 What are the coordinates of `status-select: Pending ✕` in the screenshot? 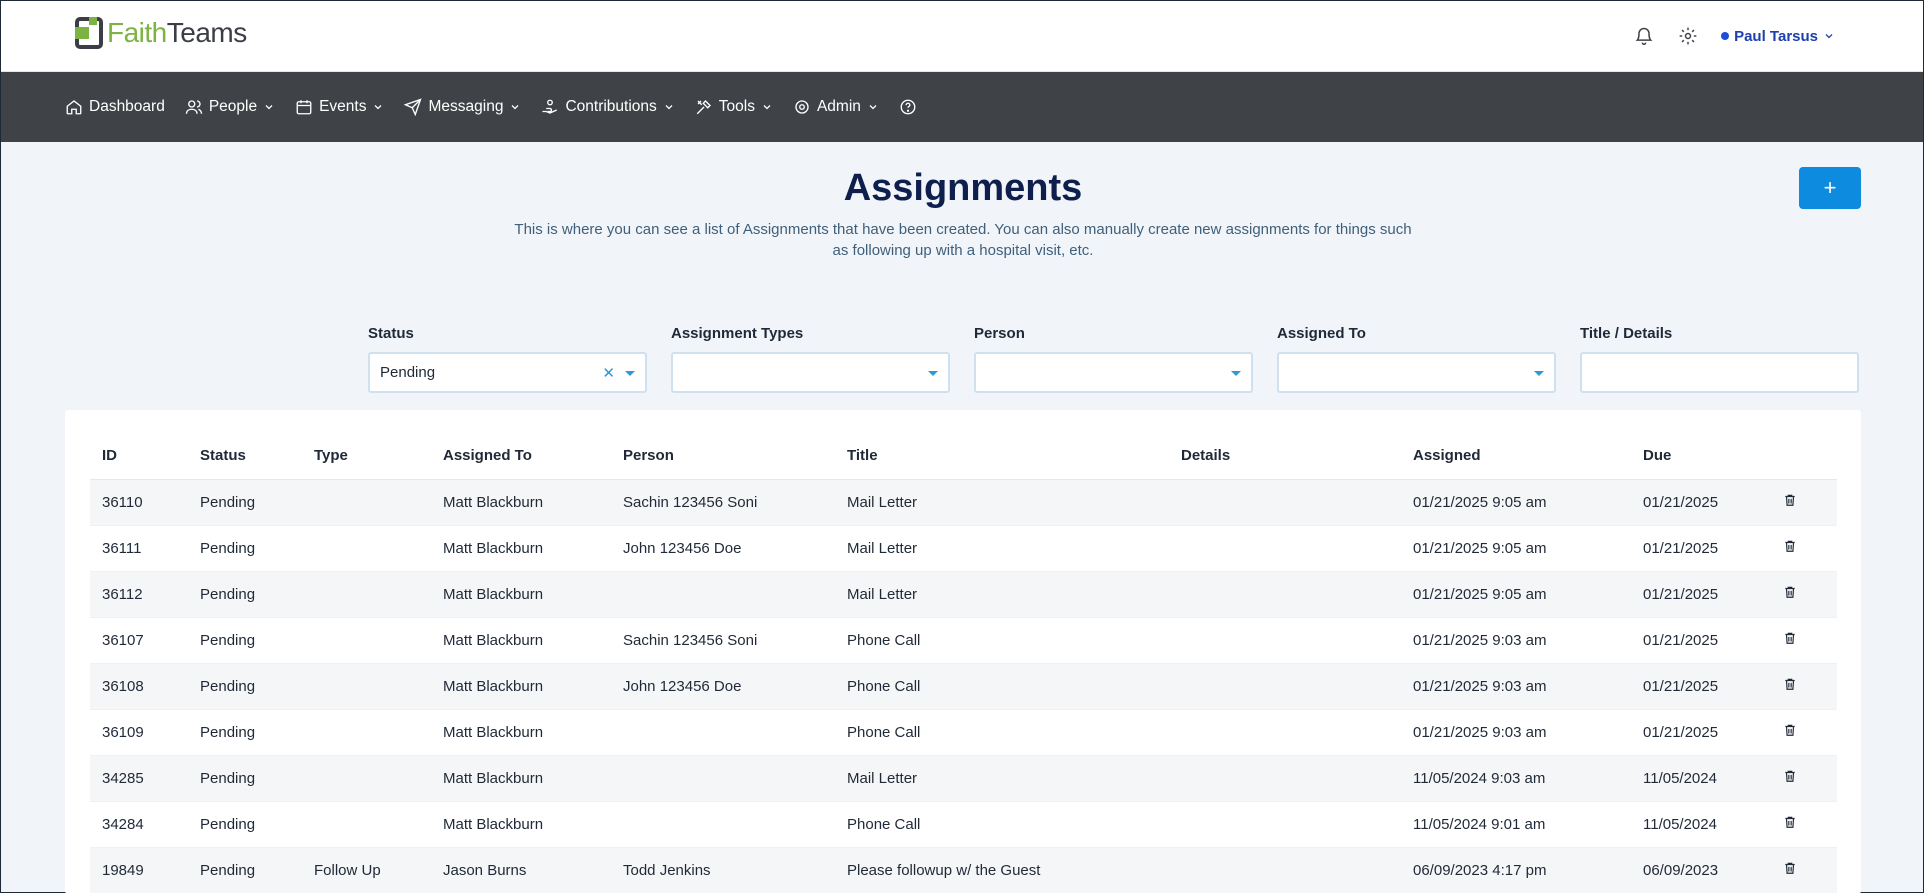 It's located at (507, 372).